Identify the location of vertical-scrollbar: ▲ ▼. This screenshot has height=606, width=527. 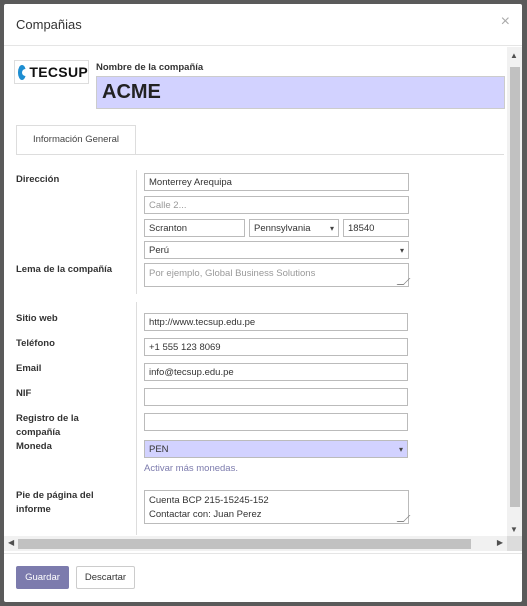
(514, 291).